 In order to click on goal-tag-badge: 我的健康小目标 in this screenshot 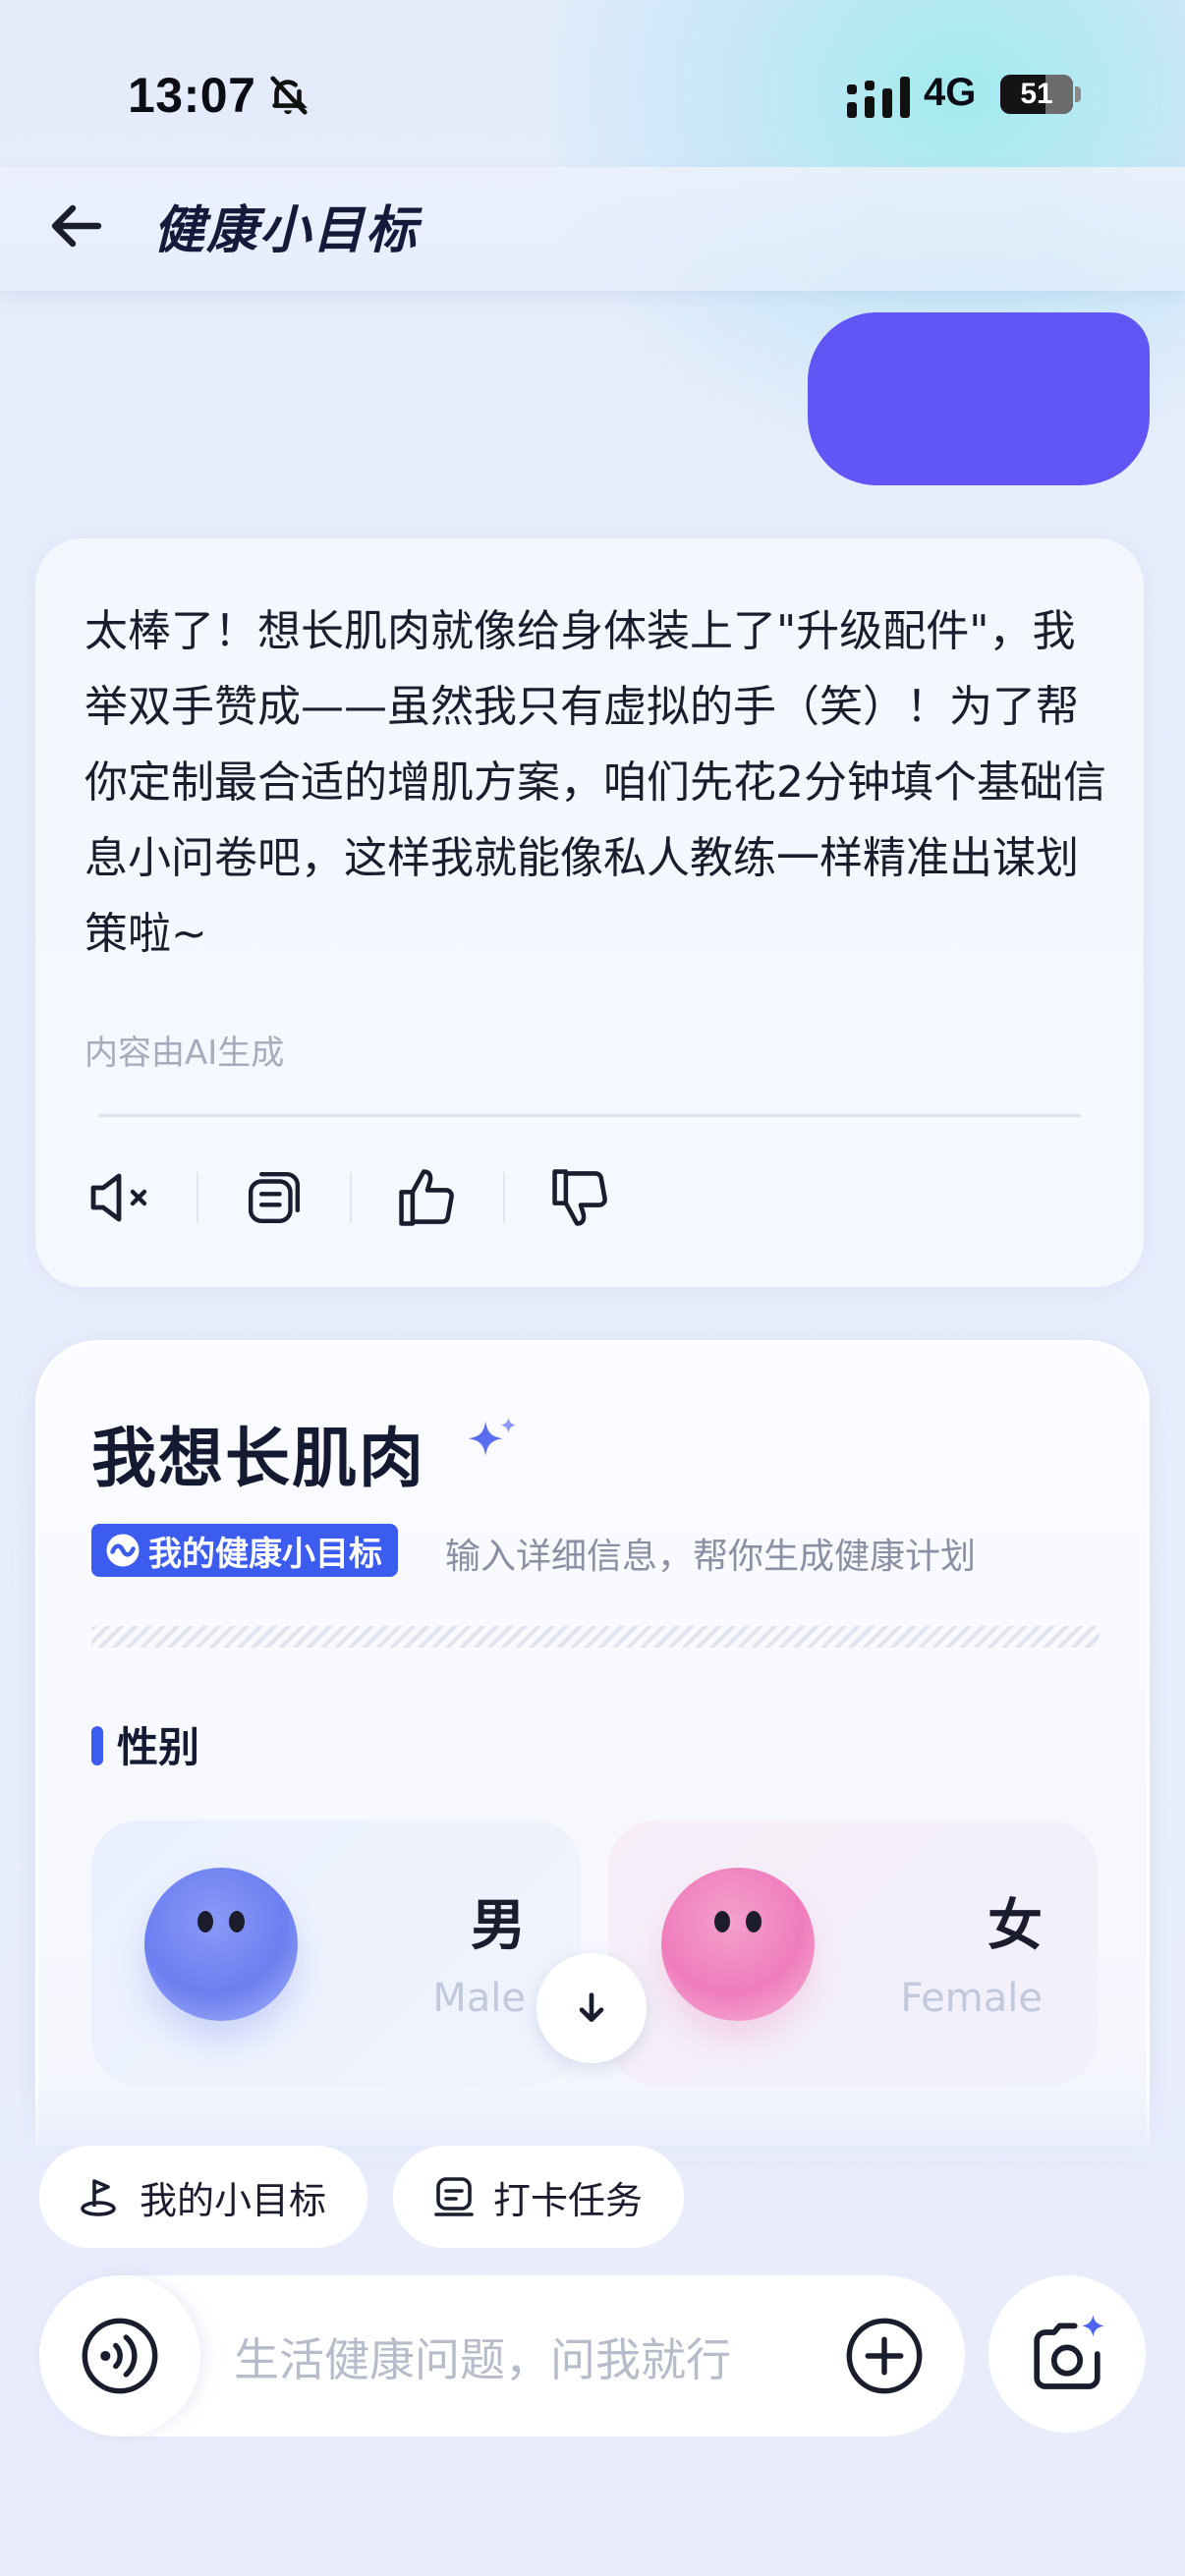, I will do `click(245, 1550)`.